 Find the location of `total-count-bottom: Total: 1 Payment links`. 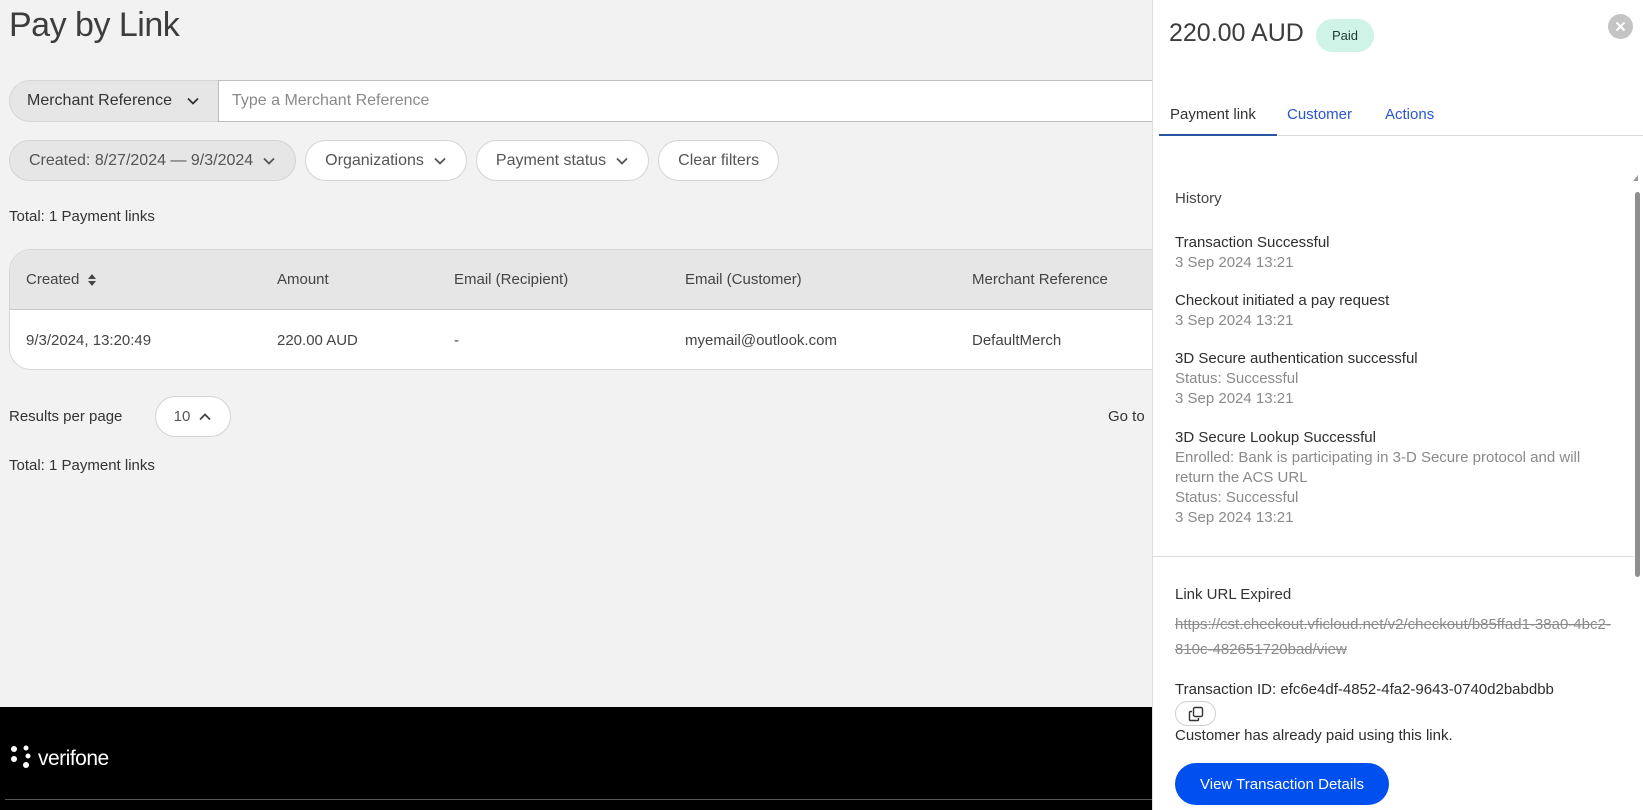

total-count-bottom: Total: 1 Payment links is located at coordinates (82, 465).